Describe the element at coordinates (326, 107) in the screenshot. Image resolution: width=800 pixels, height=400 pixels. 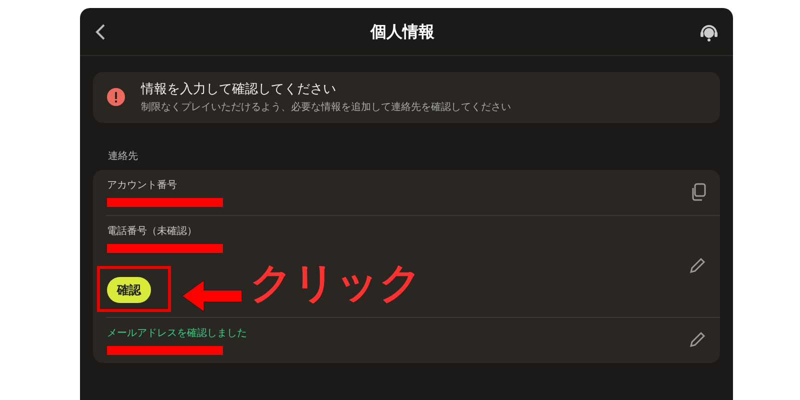
I see `alert-message: 制限なくプレイいただけるよう、必要な情報を追加して連絡先を確認してください` at that location.